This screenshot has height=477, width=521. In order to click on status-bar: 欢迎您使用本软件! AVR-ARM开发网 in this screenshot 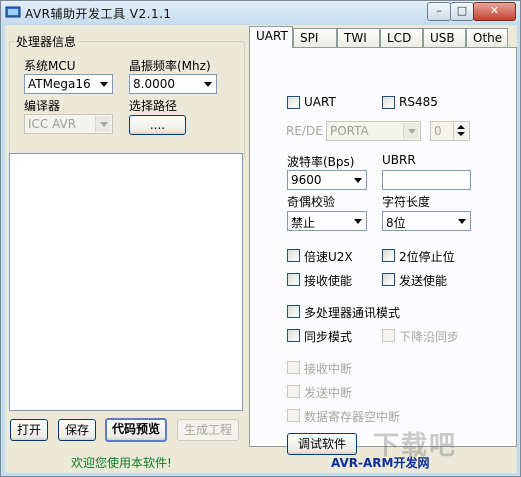, I will do `click(261, 461)`.